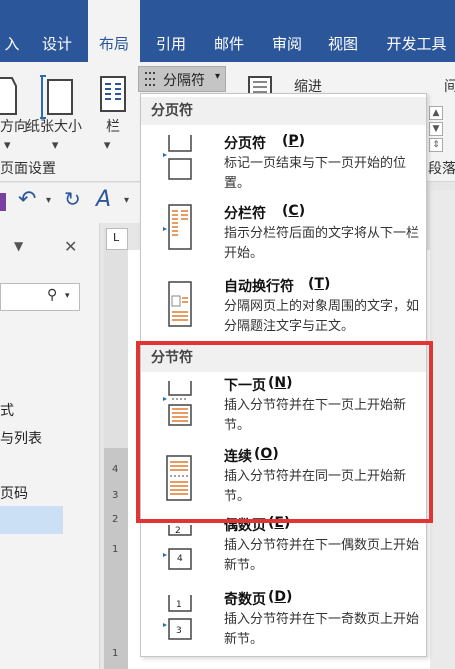 The image size is (455, 669). What do you see at coordinates (21, 438) in the screenshot?
I see `nav-item-2: 与列表` at bounding box center [21, 438].